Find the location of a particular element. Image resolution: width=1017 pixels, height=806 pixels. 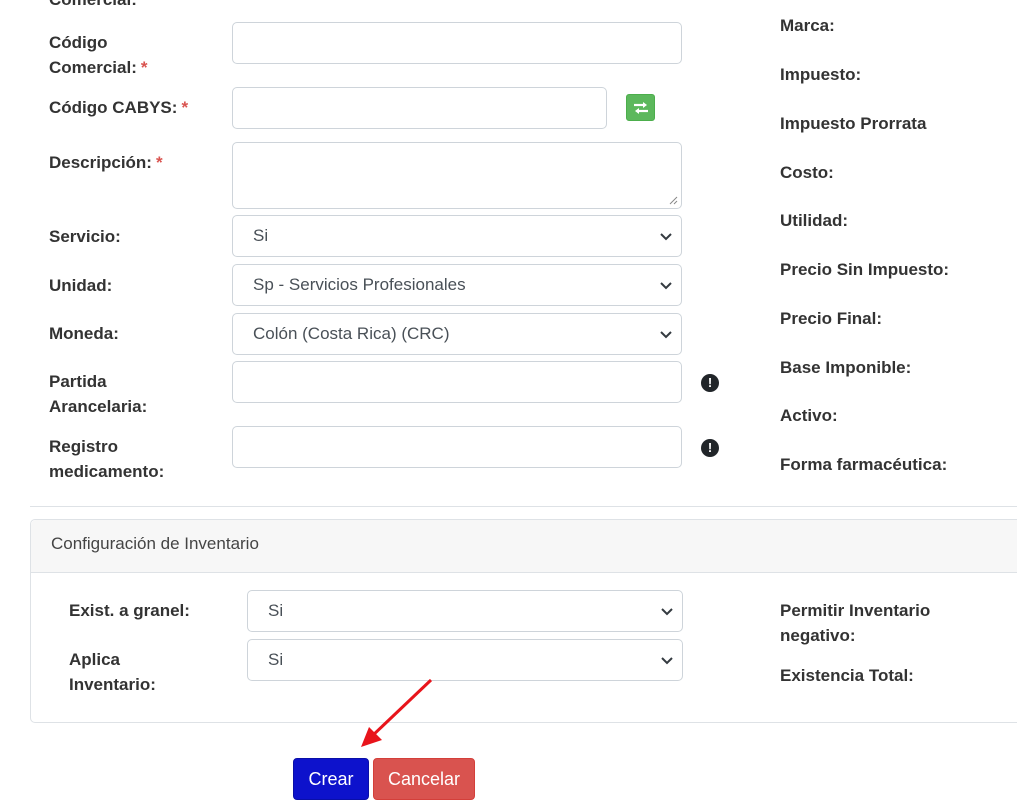

impuesto-prorrata-label: Impuesto Prorrata is located at coordinates (853, 123).